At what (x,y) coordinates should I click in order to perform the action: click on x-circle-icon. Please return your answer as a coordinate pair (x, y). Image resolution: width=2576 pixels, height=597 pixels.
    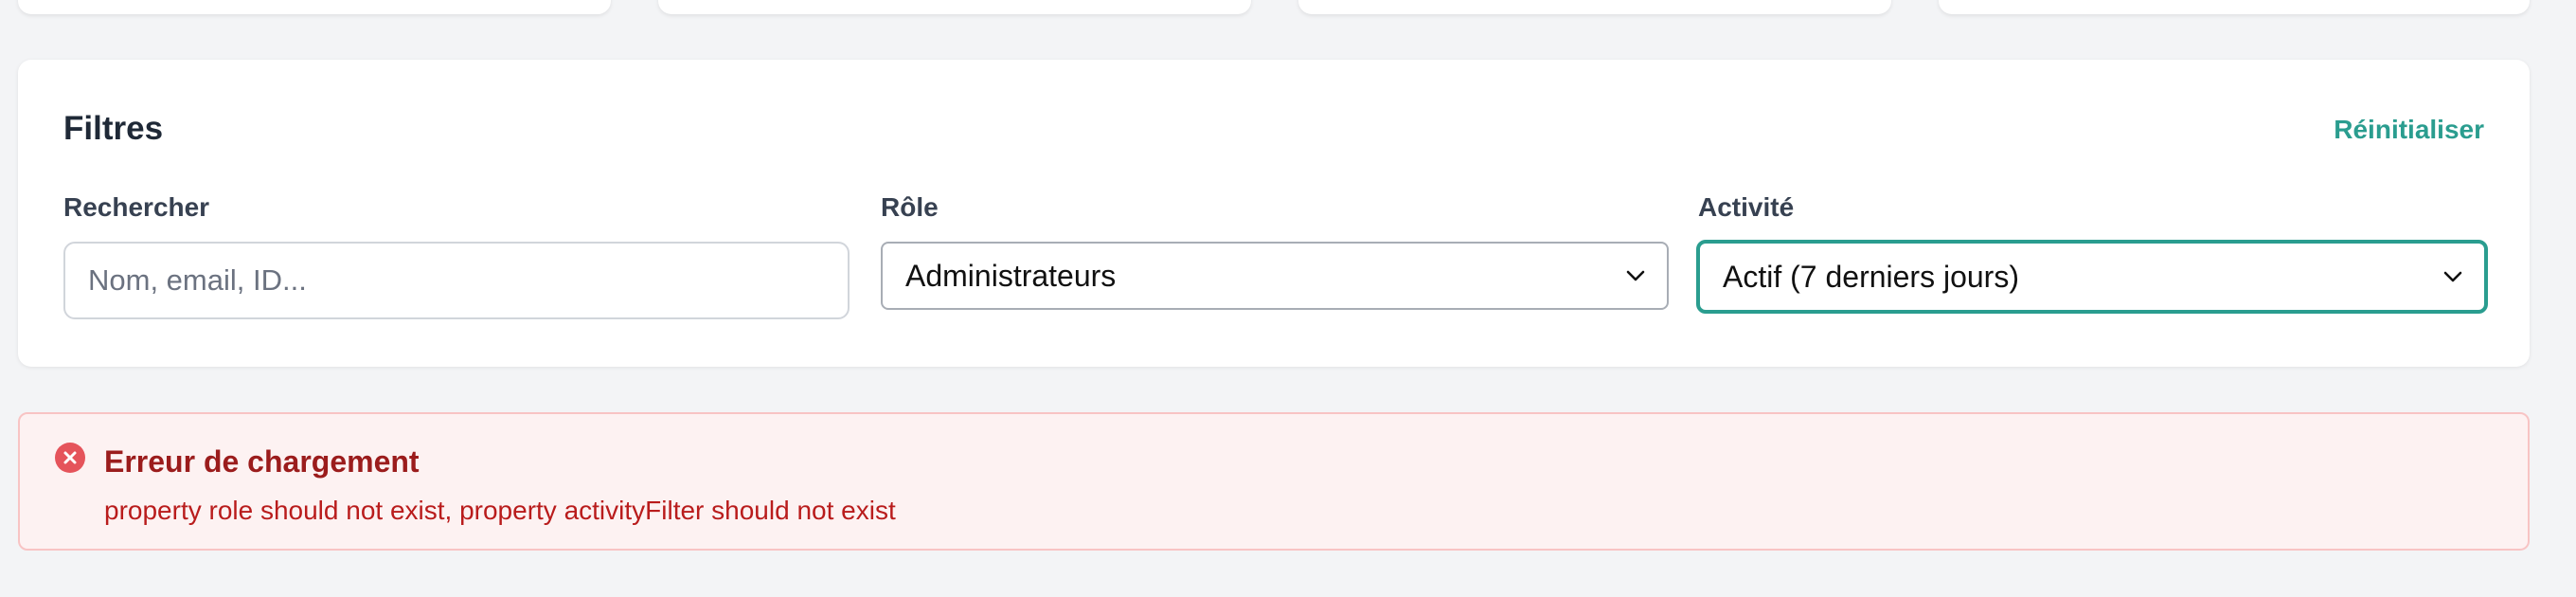
    Looking at the image, I should click on (70, 458).